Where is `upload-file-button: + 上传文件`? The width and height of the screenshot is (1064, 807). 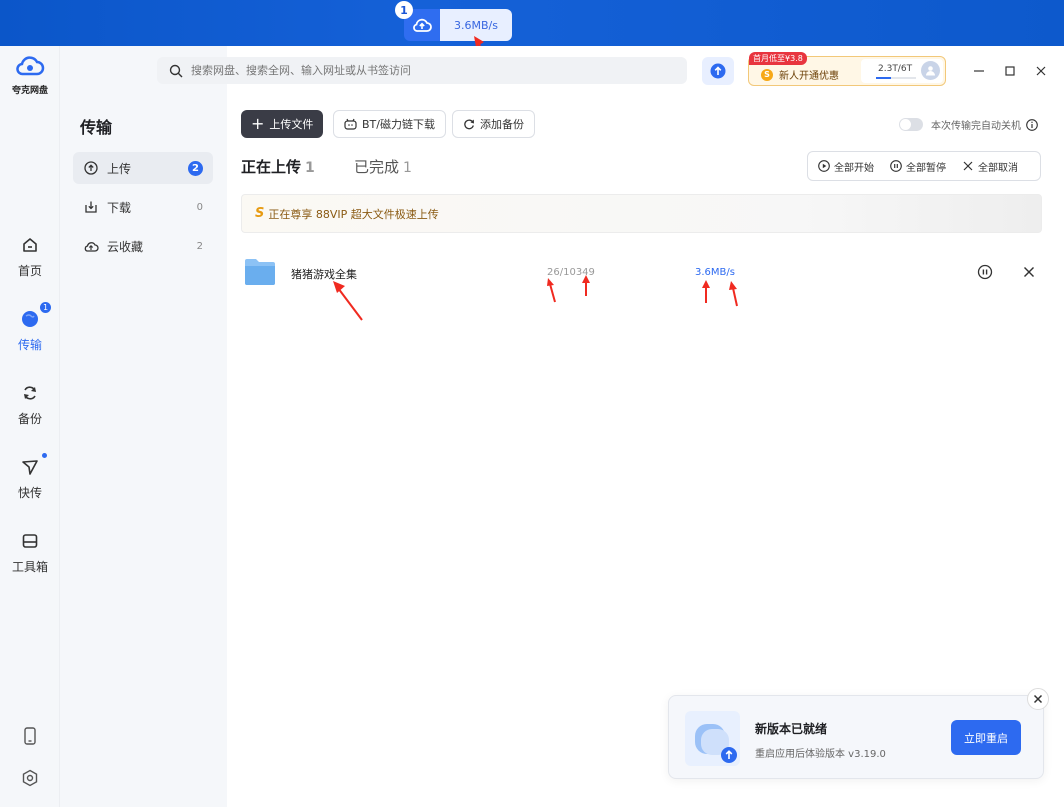 upload-file-button: + 上传文件 is located at coordinates (282, 124).